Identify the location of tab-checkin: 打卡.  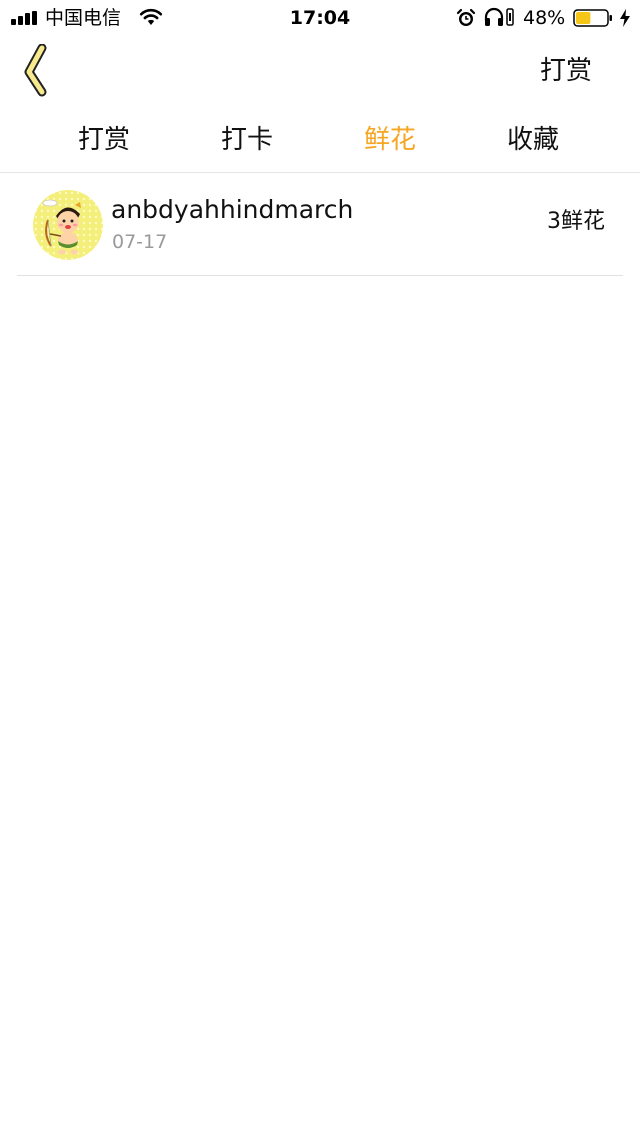
(247, 140).